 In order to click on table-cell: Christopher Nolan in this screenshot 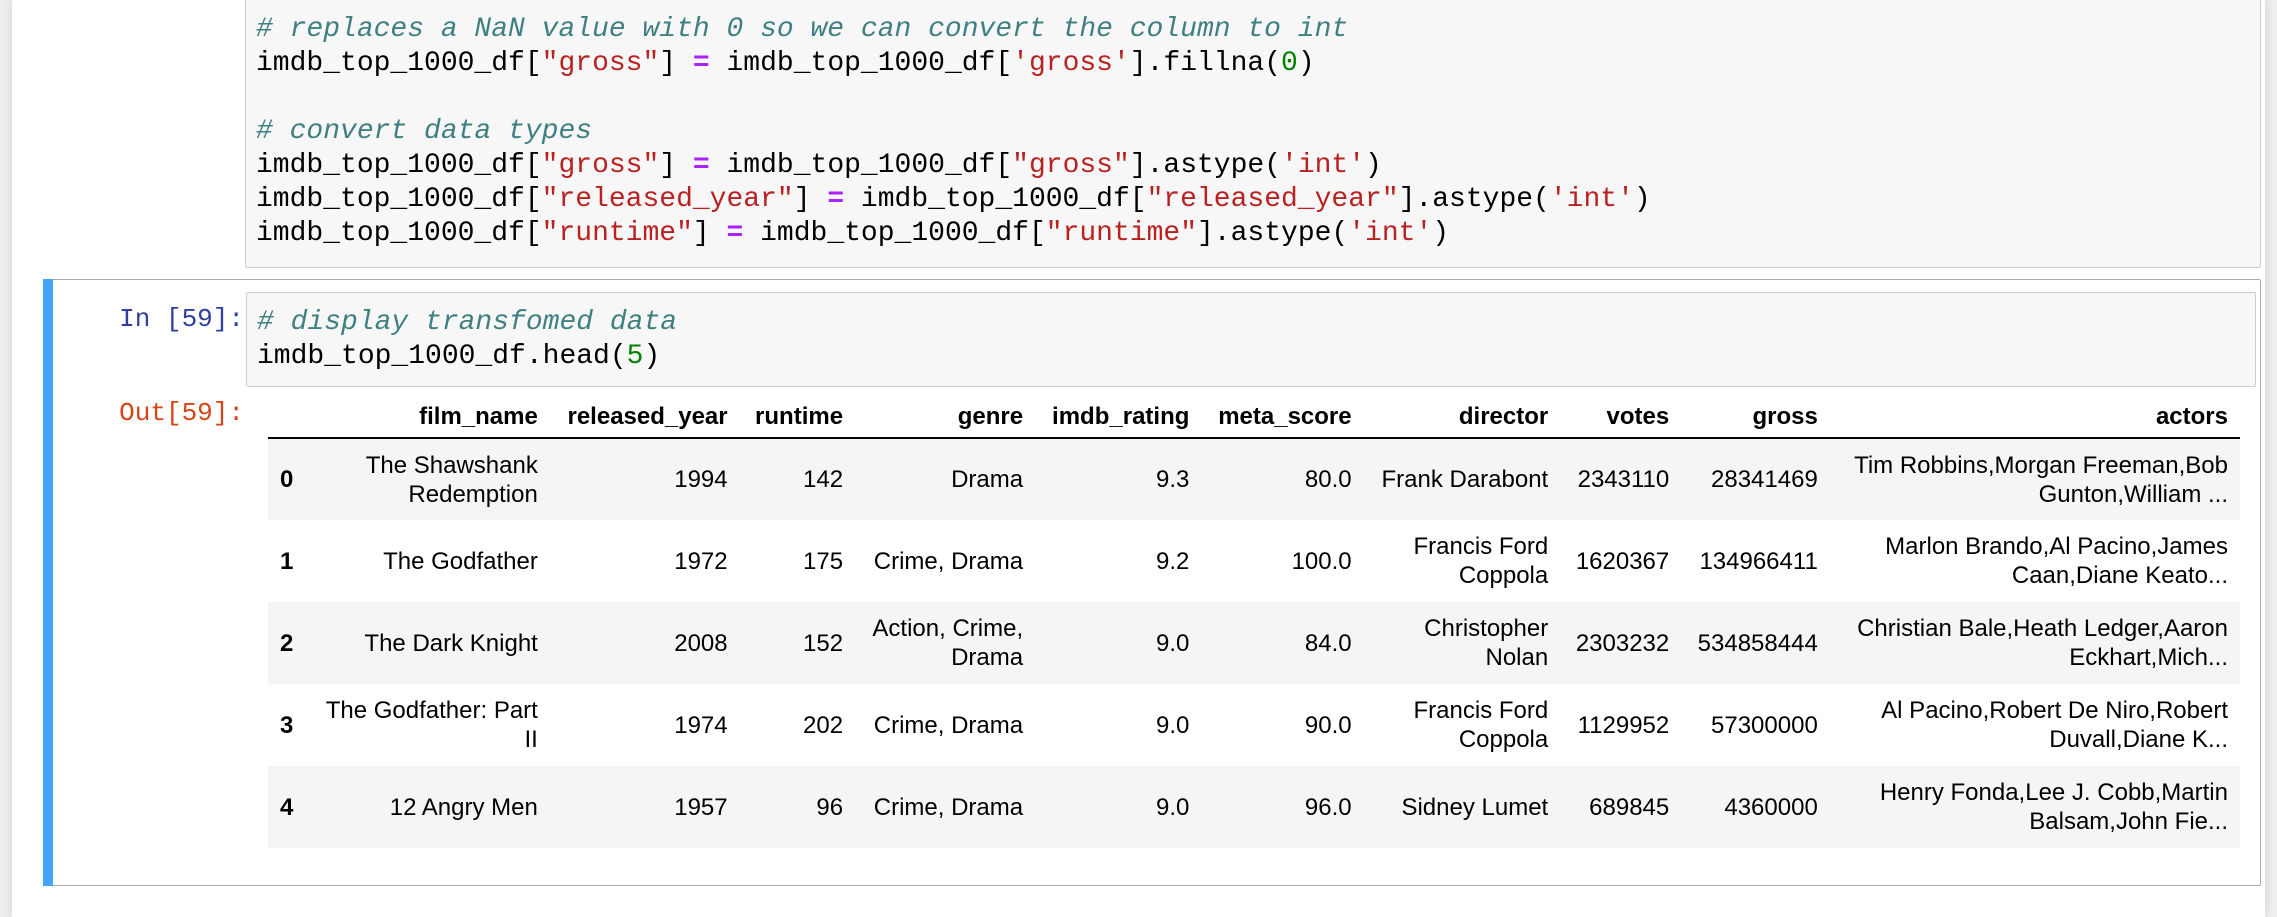, I will do `click(1486, 643)`.